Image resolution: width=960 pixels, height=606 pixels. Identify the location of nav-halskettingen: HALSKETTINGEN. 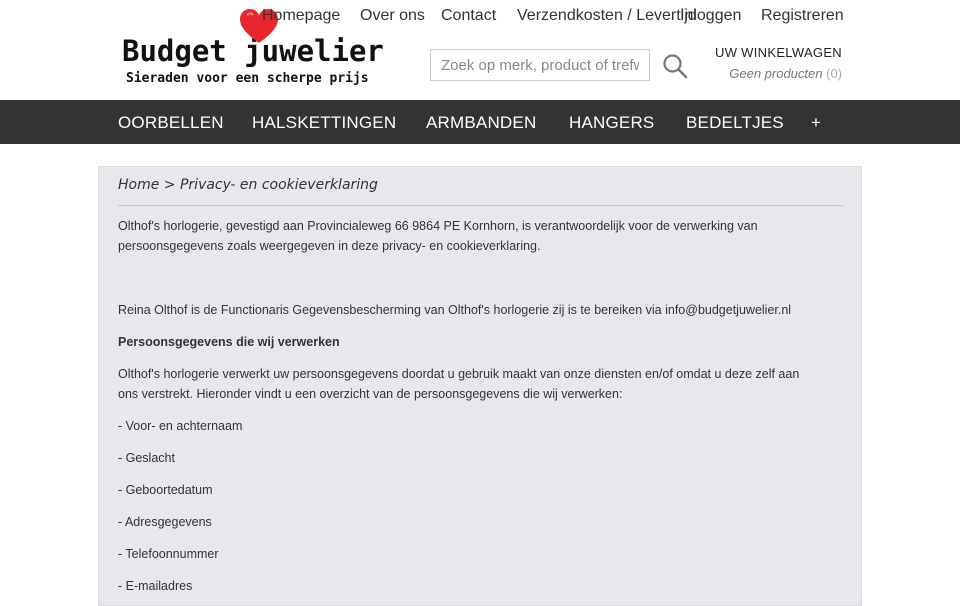
(324, 123).